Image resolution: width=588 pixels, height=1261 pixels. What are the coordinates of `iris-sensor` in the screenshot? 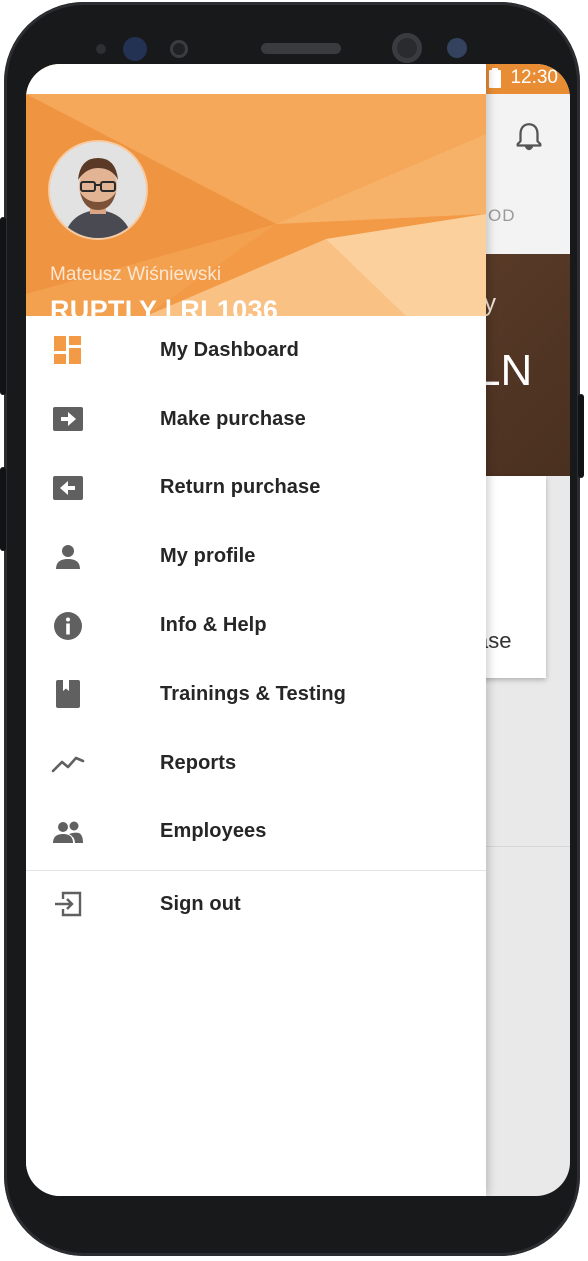 It's located at (135, 49).